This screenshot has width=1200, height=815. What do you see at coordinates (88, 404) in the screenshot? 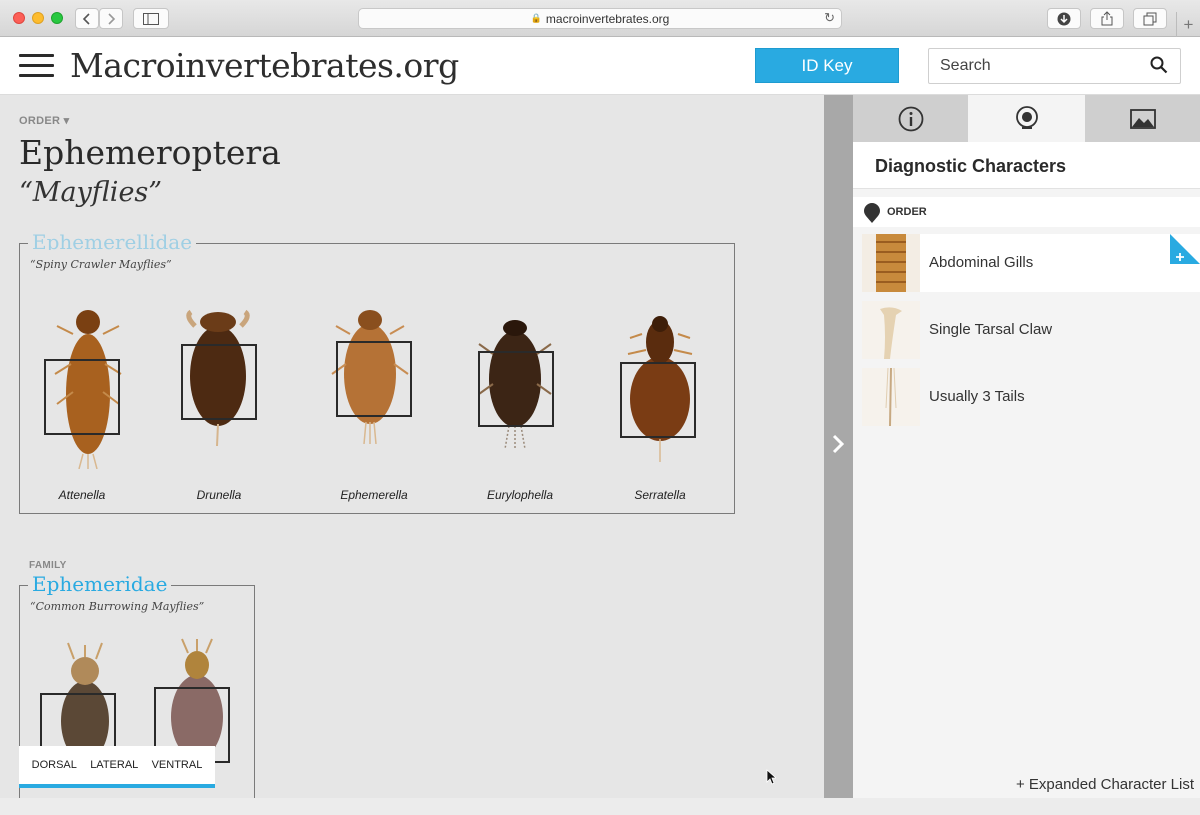
I see `genus-card: Attenella` at bounding box center [88, 404].